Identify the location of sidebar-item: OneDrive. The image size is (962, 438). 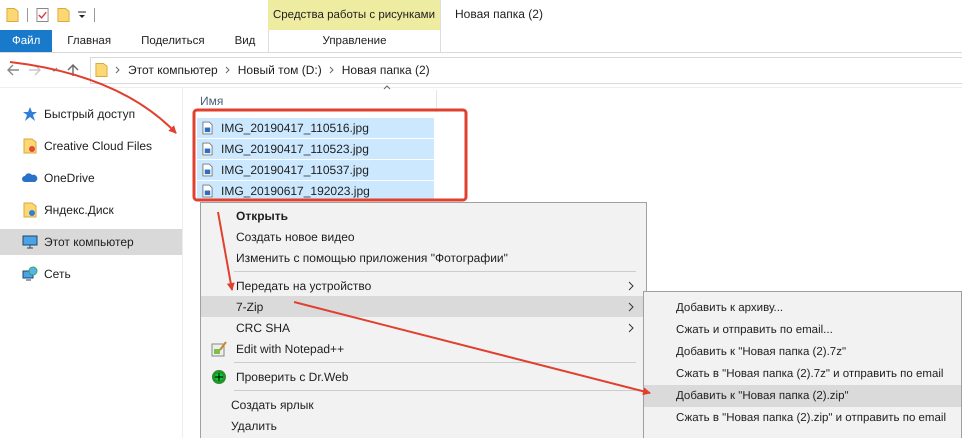
(91, 178).